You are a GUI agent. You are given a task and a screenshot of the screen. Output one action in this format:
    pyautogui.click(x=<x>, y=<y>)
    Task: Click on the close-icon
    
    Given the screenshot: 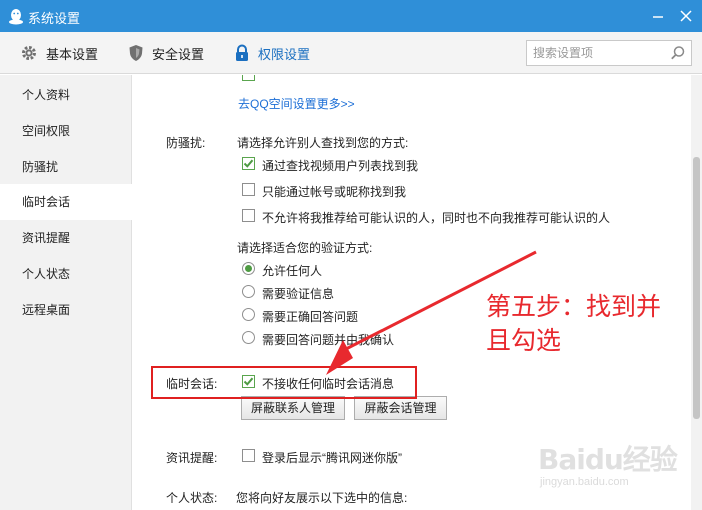 What is the action you would take?
    pyautogui.click(x=686, y=16)
    